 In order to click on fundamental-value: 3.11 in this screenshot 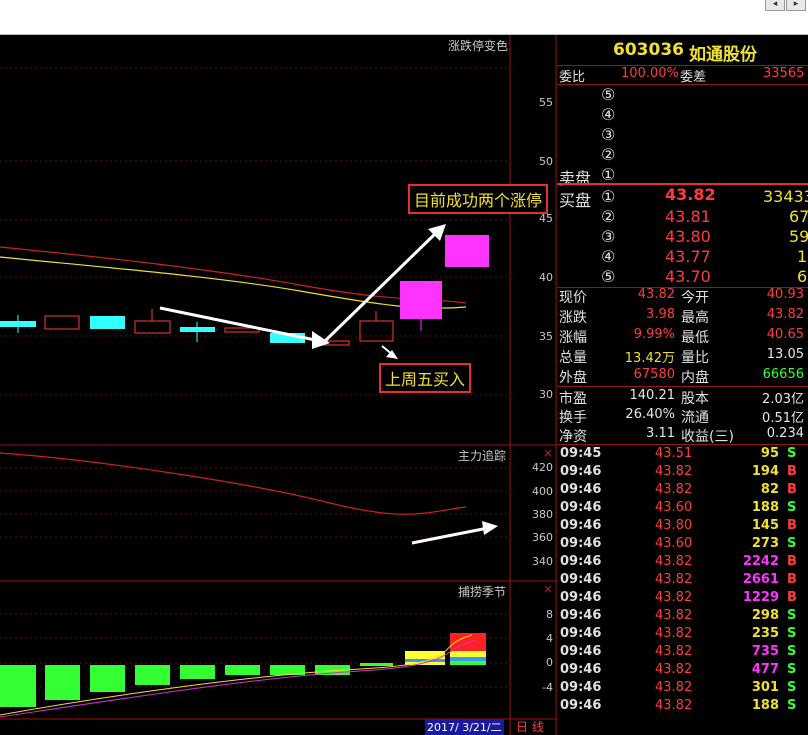, I will do `click(660, 433)`.